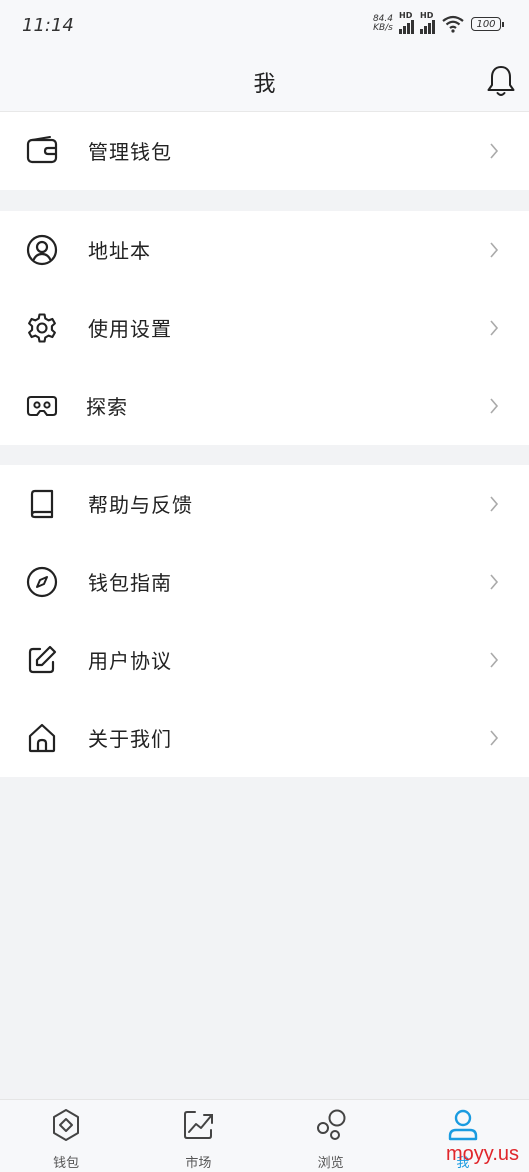 The width and height of the screenshot is (529, 1172). I want to click on tab-market: 市场, so click(198, 1136).